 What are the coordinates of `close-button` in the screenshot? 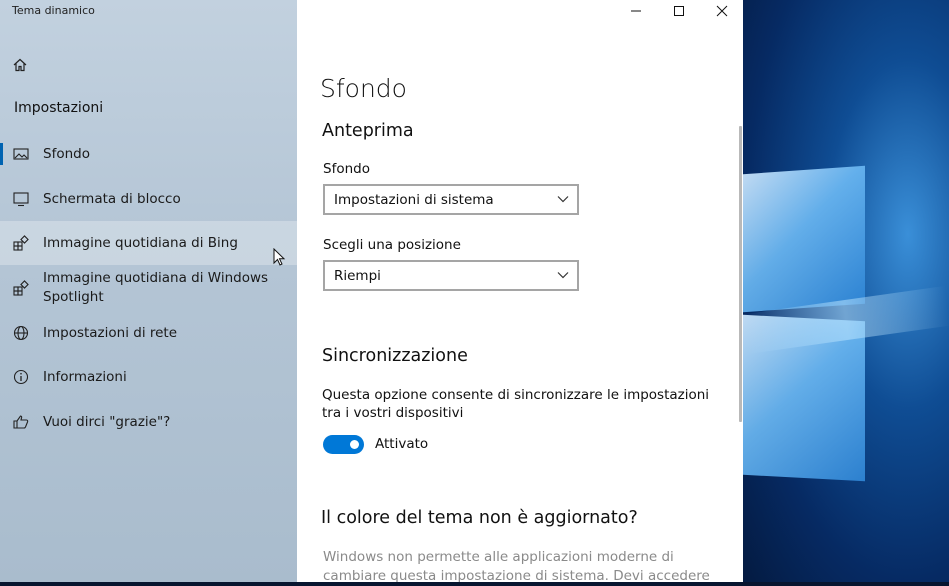 It's located at (721, 11).